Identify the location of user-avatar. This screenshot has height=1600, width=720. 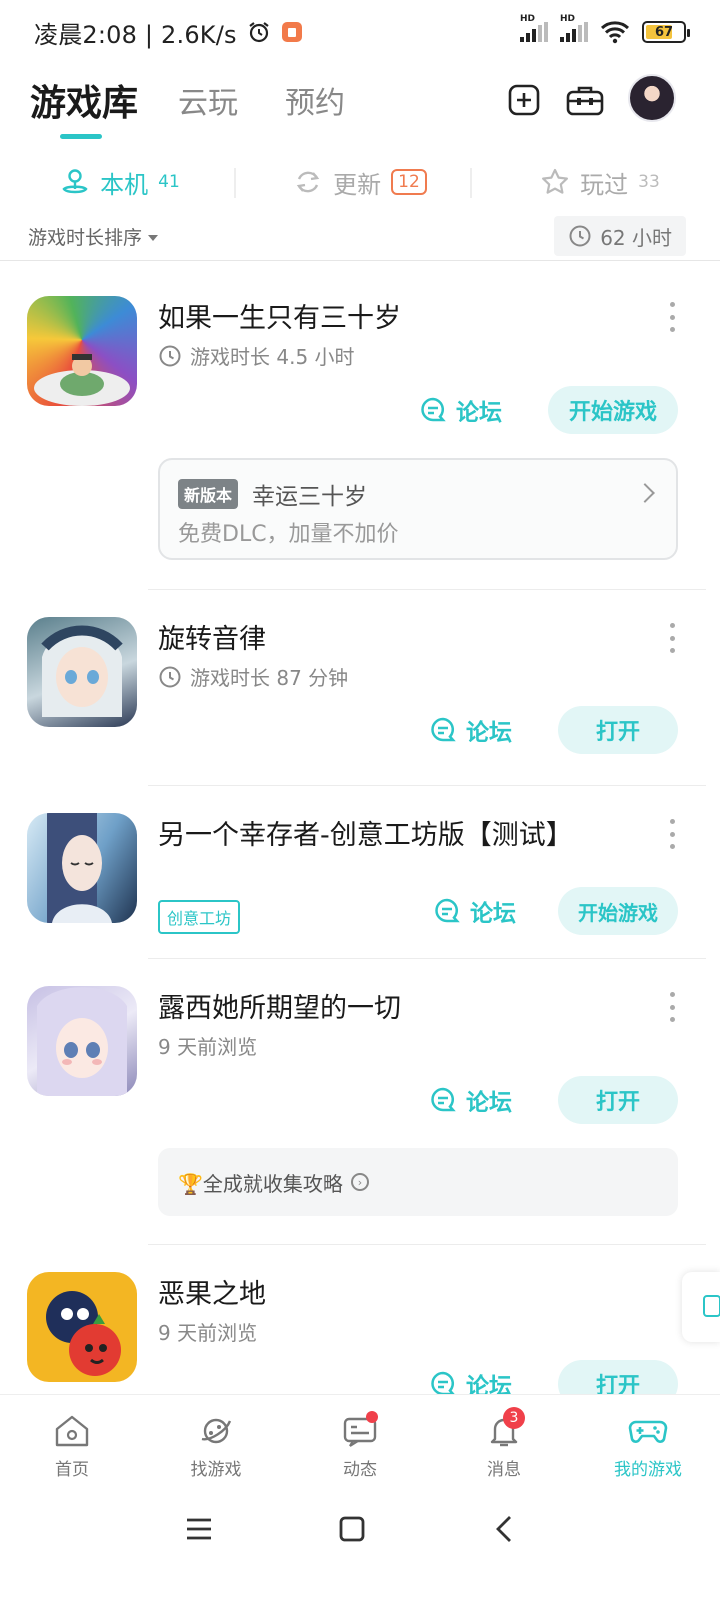
(652, 98).